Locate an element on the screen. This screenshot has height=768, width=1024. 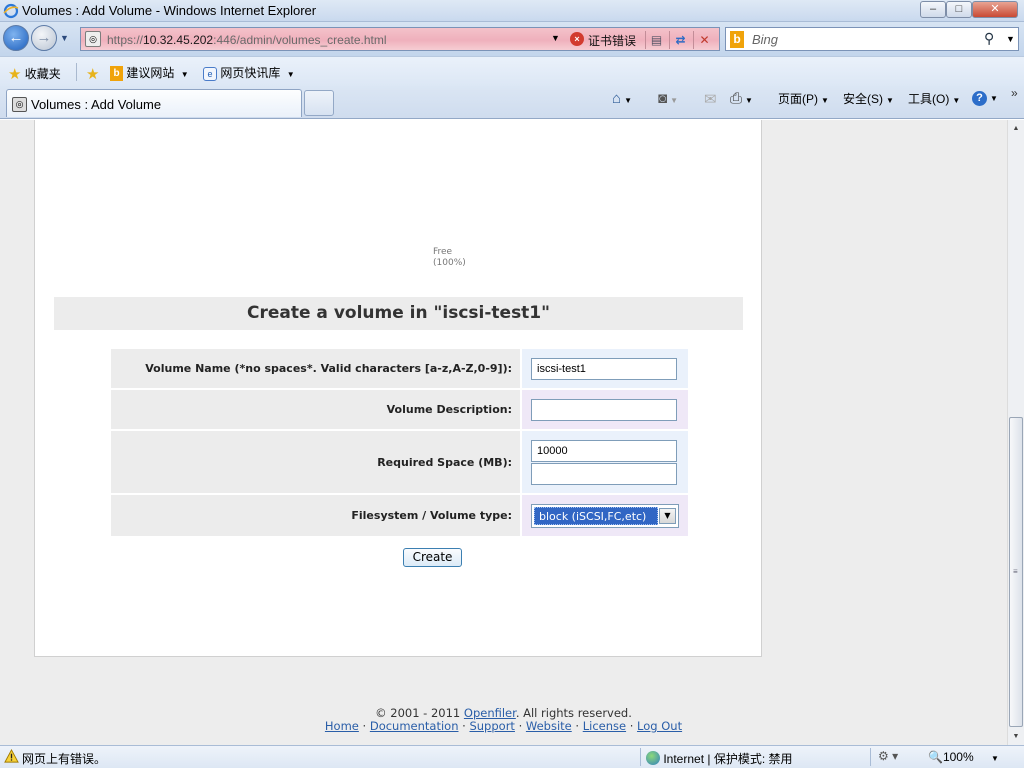
fs-type-cell: block (iSCSI,FC,etc) ▼ is located at coordinates (605, 515).